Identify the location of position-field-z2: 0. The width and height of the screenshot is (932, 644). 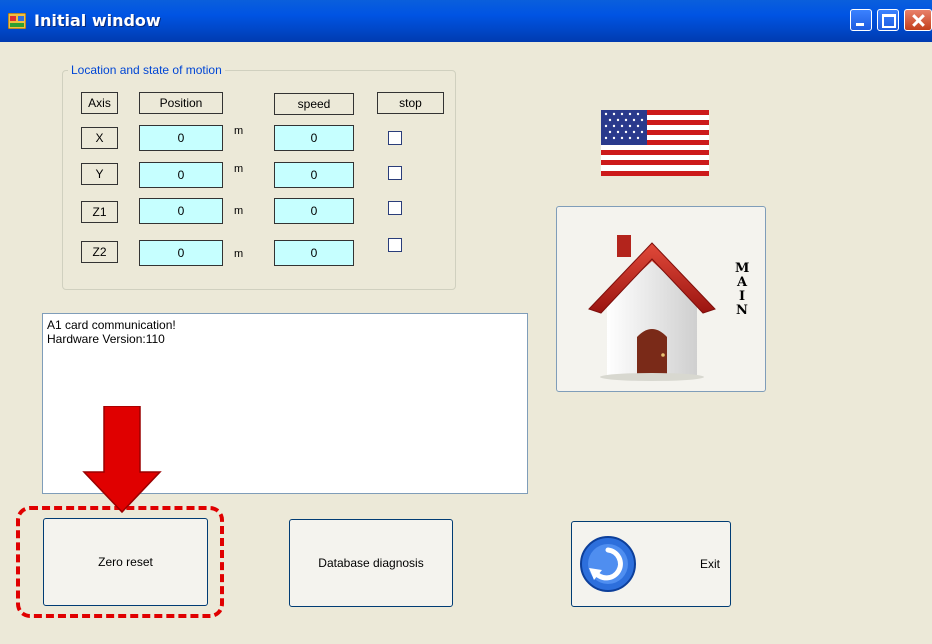
(181, 253).